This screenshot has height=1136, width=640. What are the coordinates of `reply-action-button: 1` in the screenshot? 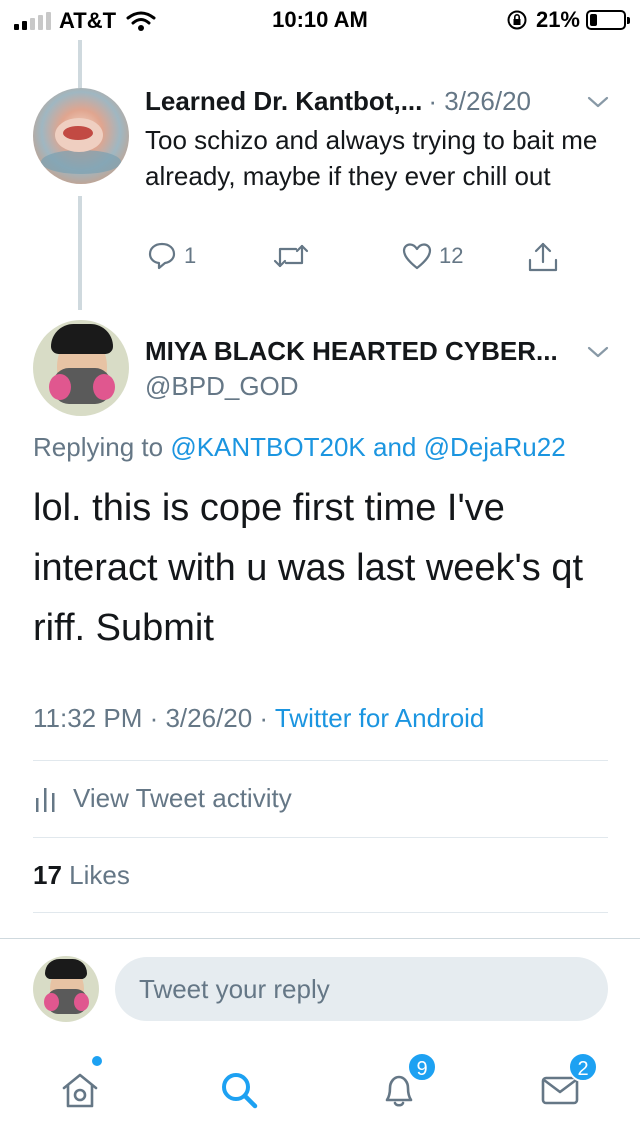 It's located at (171, 256).